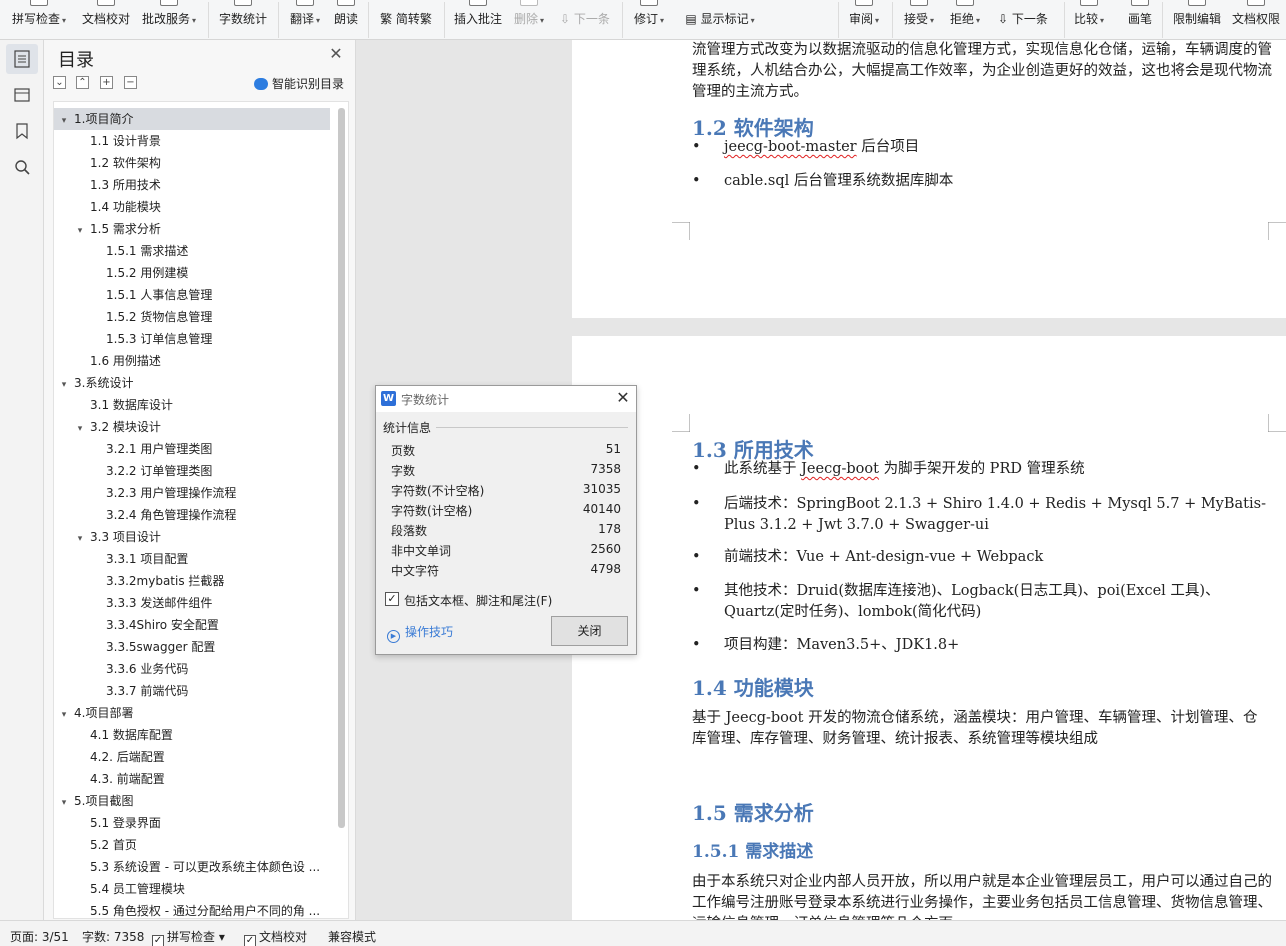 The height and width of the screenshot is (946, 1286). I want to click on toc-item: 3.3.6 业务代码, so click(192, 669).